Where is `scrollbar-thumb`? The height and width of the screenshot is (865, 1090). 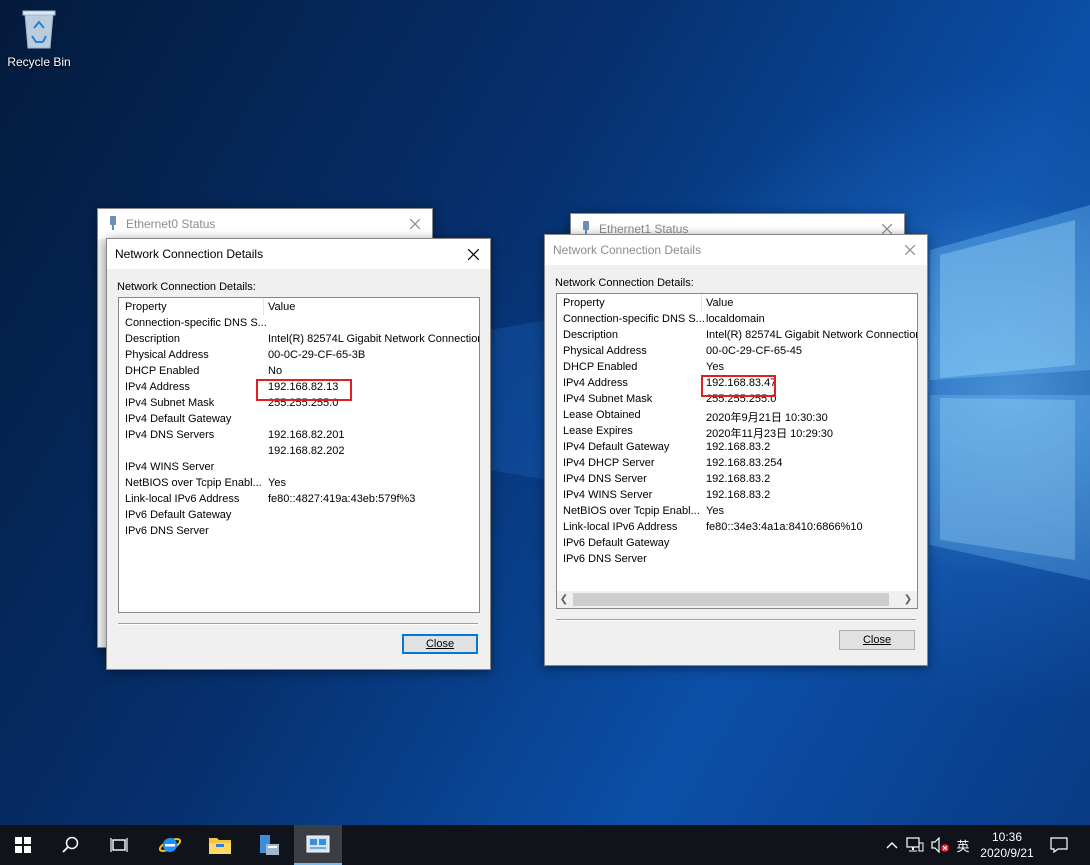
scrollbar-thumb is located at coordinates (731, 599).